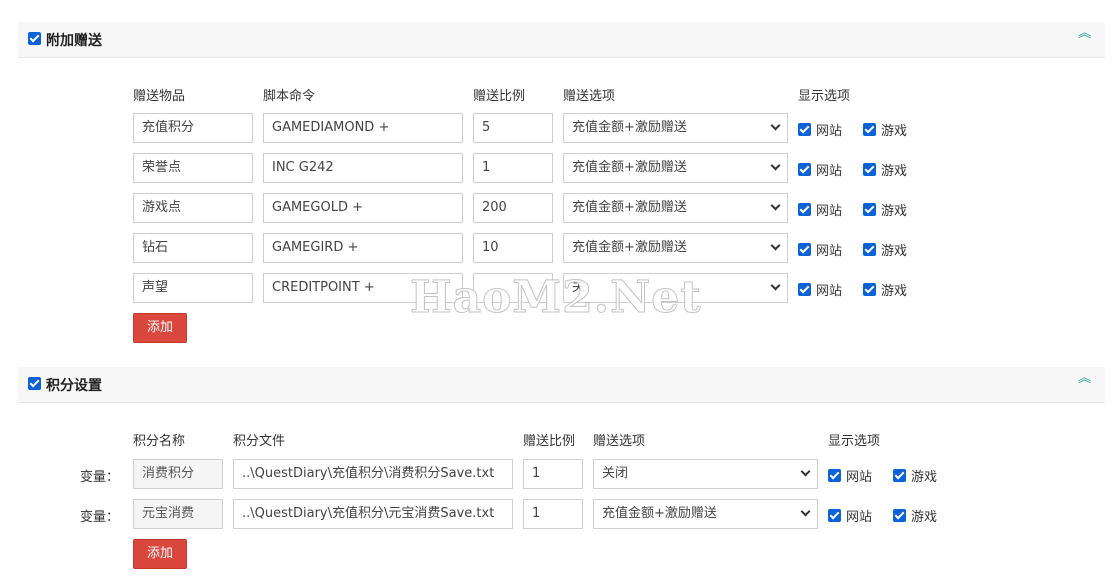 The height and width of the screenshot is (587, 1115). I want to click on bonus-section-title: 附加赠送, so click(74, 41).